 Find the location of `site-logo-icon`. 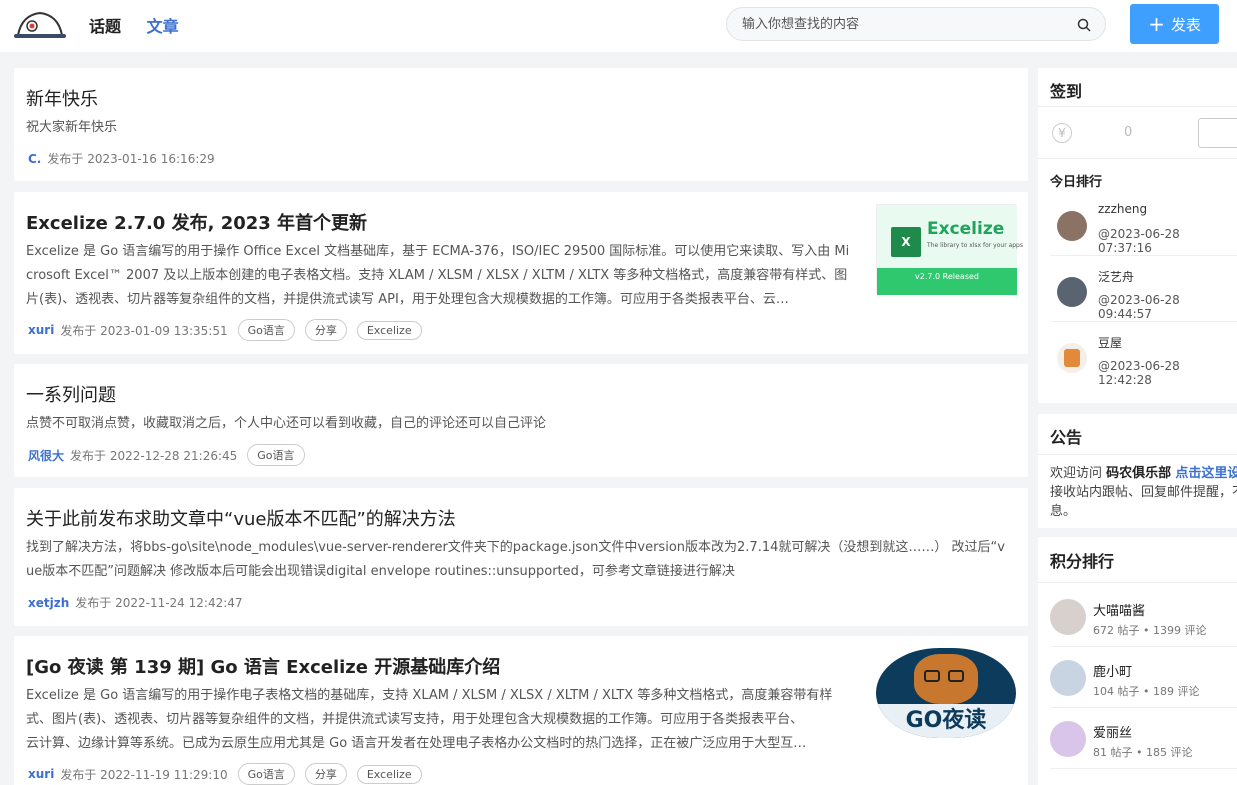

site-logo-icon is located at coordinates (40, 24).